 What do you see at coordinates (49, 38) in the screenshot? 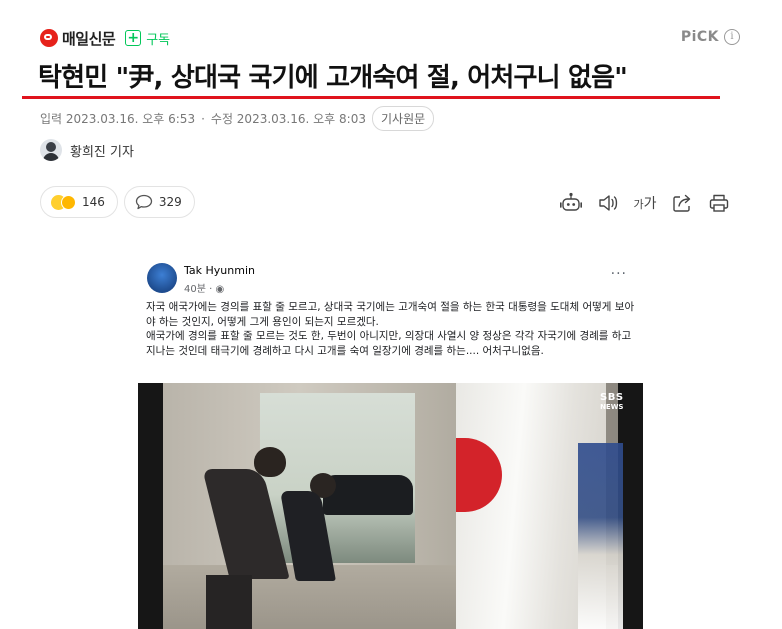
I see `maeil-logo-icon` at bounding box center [49, 38].